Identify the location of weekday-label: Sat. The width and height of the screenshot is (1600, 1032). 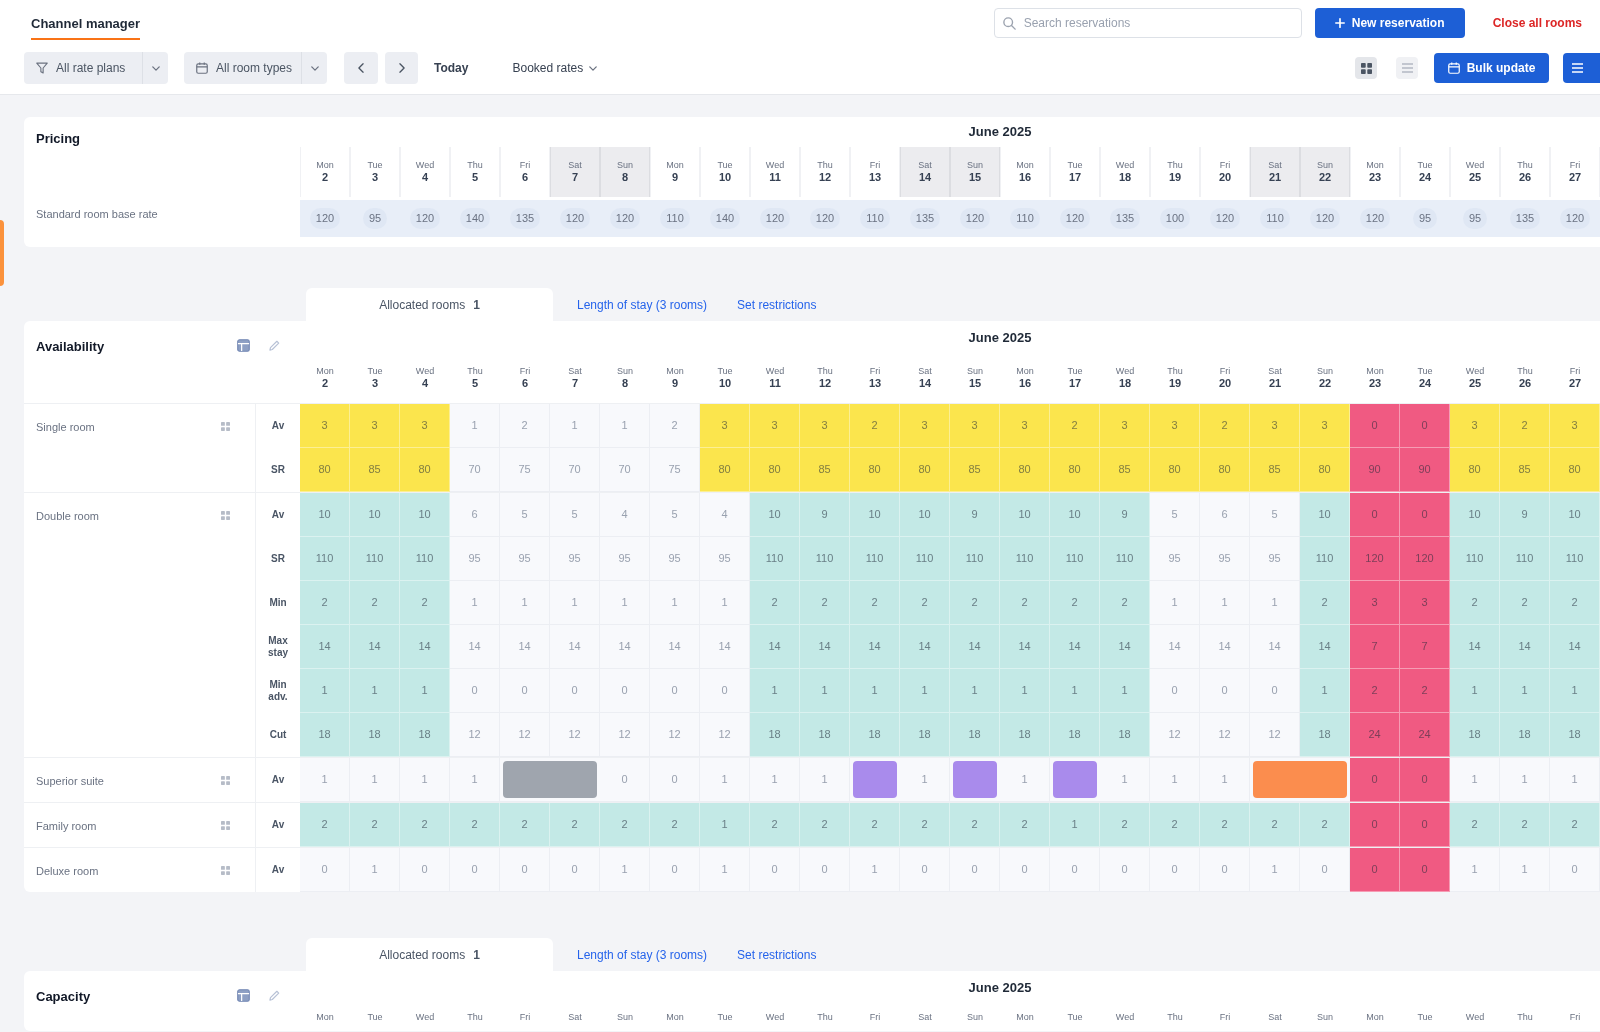
(925, 165).